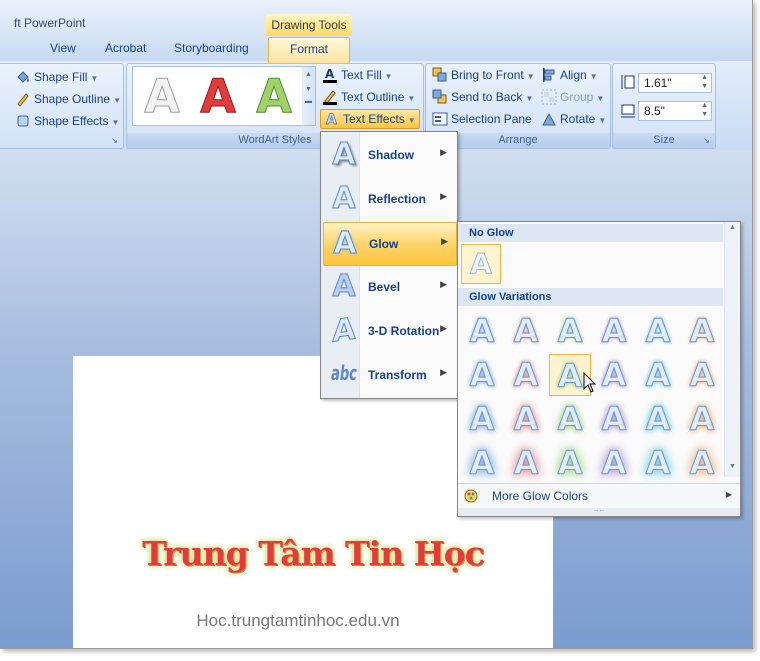 The height and width of the screenshot is (661, 760). What do you see at coordinates (50, 23) in the screenshot?
I see `app-title: ft PowerPoint` at bounding box center [50, 23].